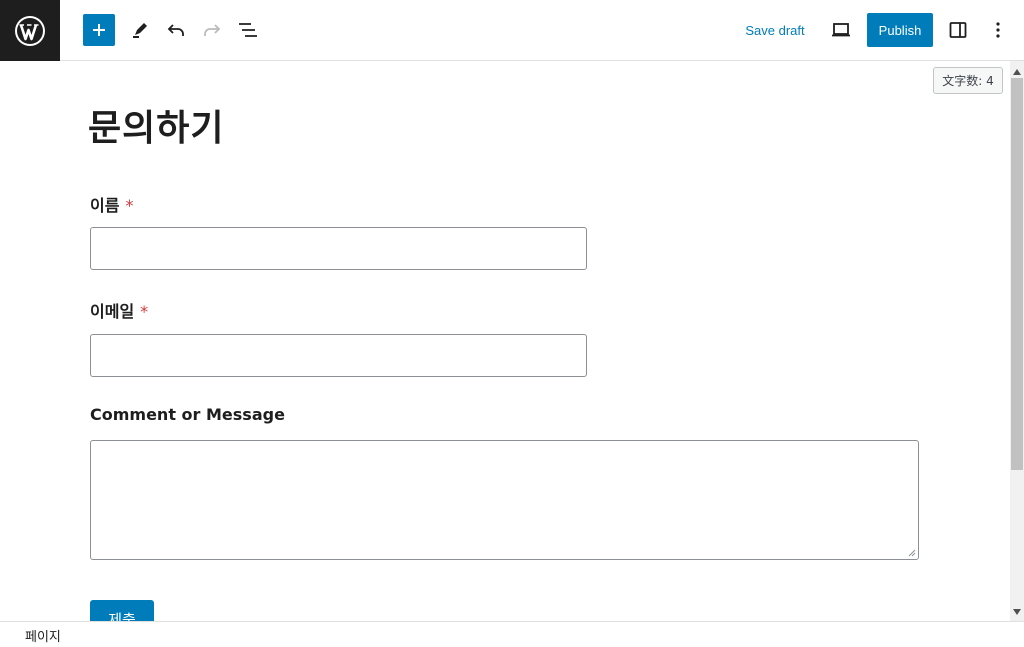 Image resolution: width=1024 pixels, height=647 pixels. What do you see at coordinates (338, 355) in the screenshot?
I see `email-input` at bounding box center [338, 355].